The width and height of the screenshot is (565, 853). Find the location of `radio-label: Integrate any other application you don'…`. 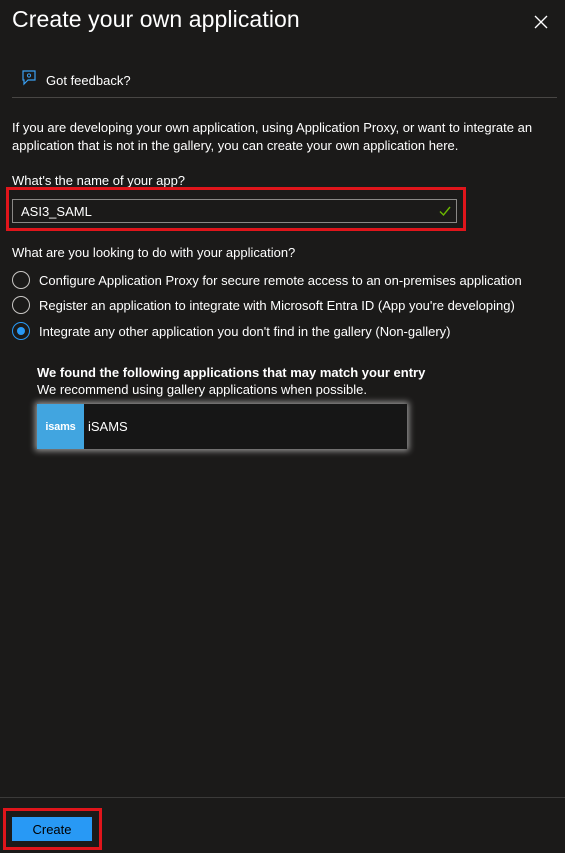

radio-label: Integrate any other application you don'… is located at coordinates (245, 331).